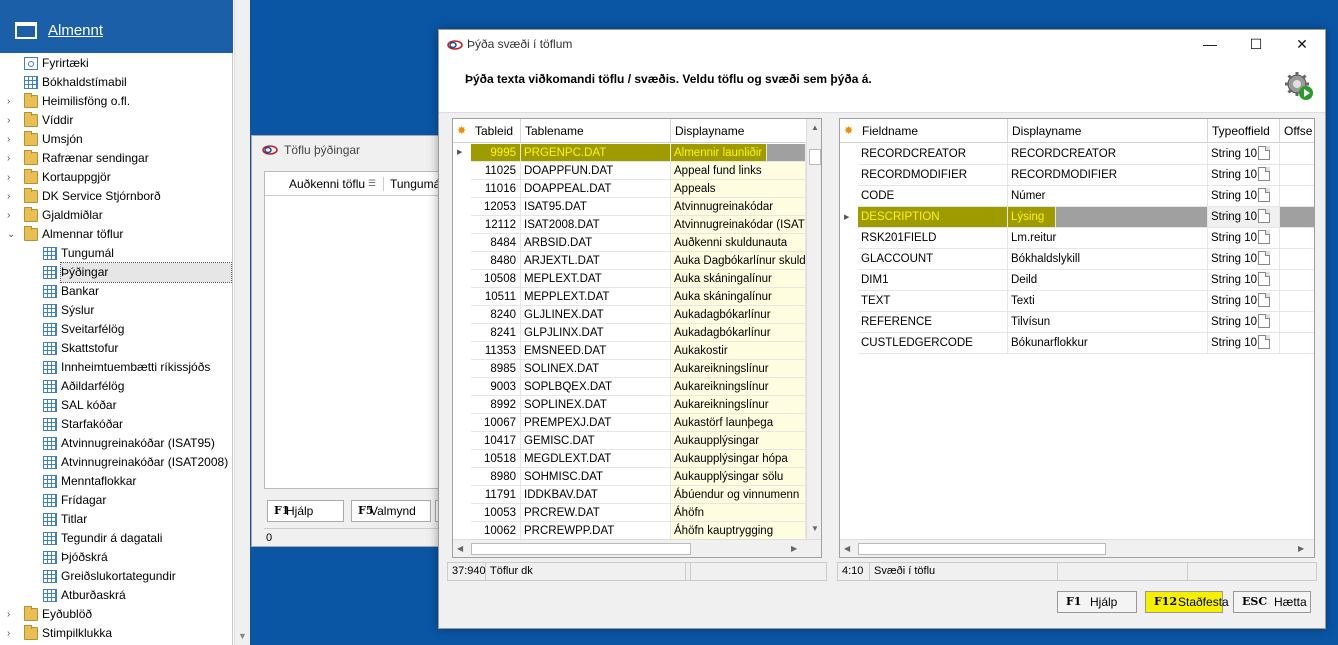 This screenshot has height=645, width=1338. I want to click on tree-item: Bankar, so click(116, 291).